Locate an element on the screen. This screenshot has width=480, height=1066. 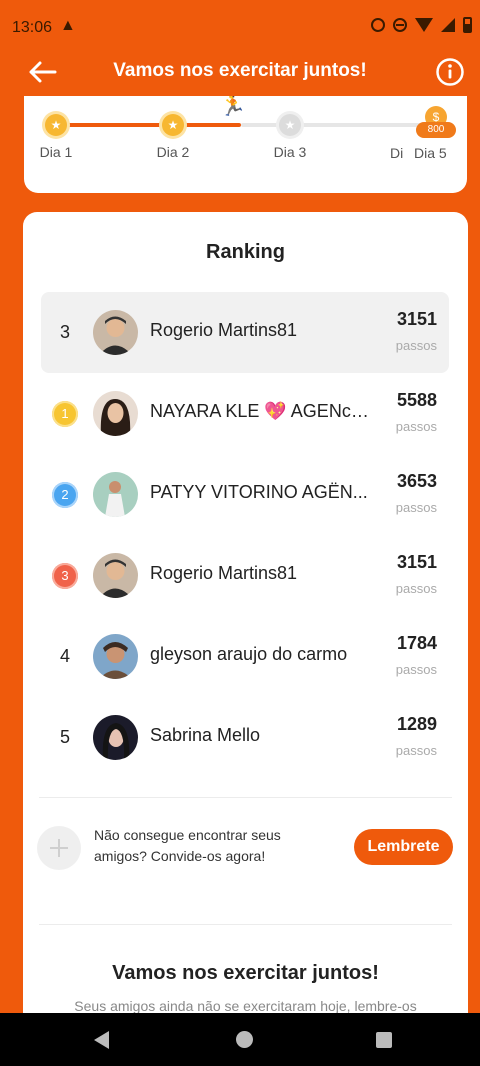
page-title: Vamos nos exercitar juntos! is located at coordinates (240, 70).